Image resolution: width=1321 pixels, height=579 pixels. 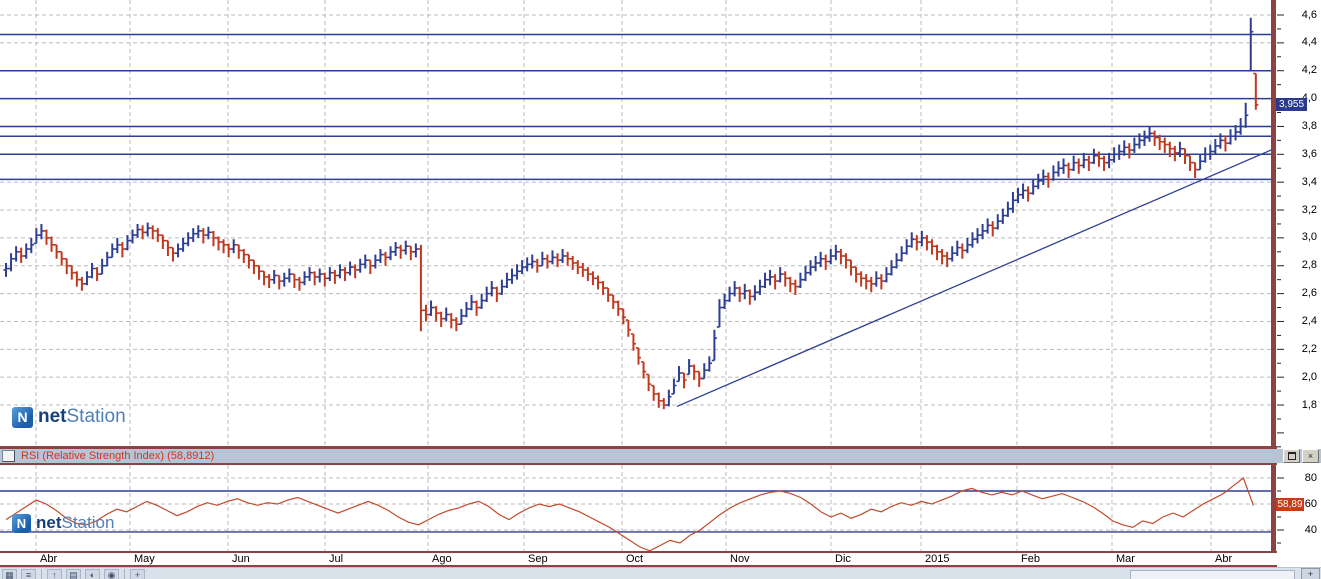 I want to click on zoom-out-icon: ◐, so click(x=92, y=574).